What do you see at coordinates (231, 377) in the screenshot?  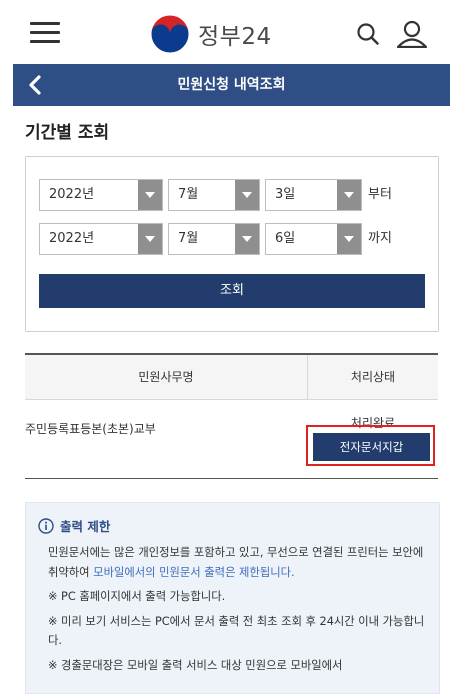 I see `table-header-row: 민원사무명 처리상태` at bounding box center [231, 377].